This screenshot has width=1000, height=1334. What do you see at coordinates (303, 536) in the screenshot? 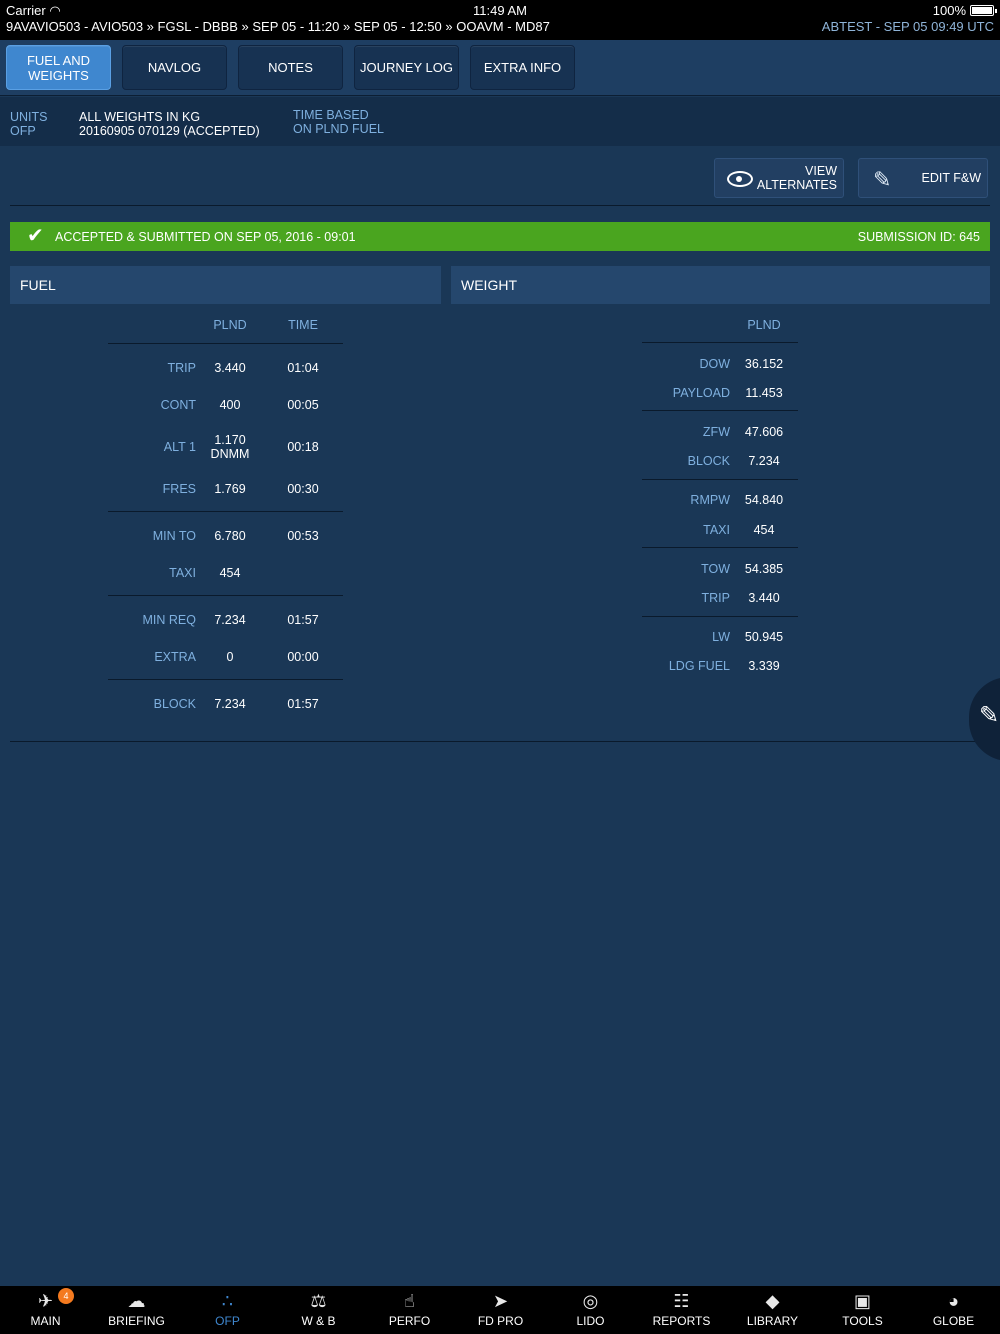
I see `table-row-time: 00:53` at bounding box center [303, 536].